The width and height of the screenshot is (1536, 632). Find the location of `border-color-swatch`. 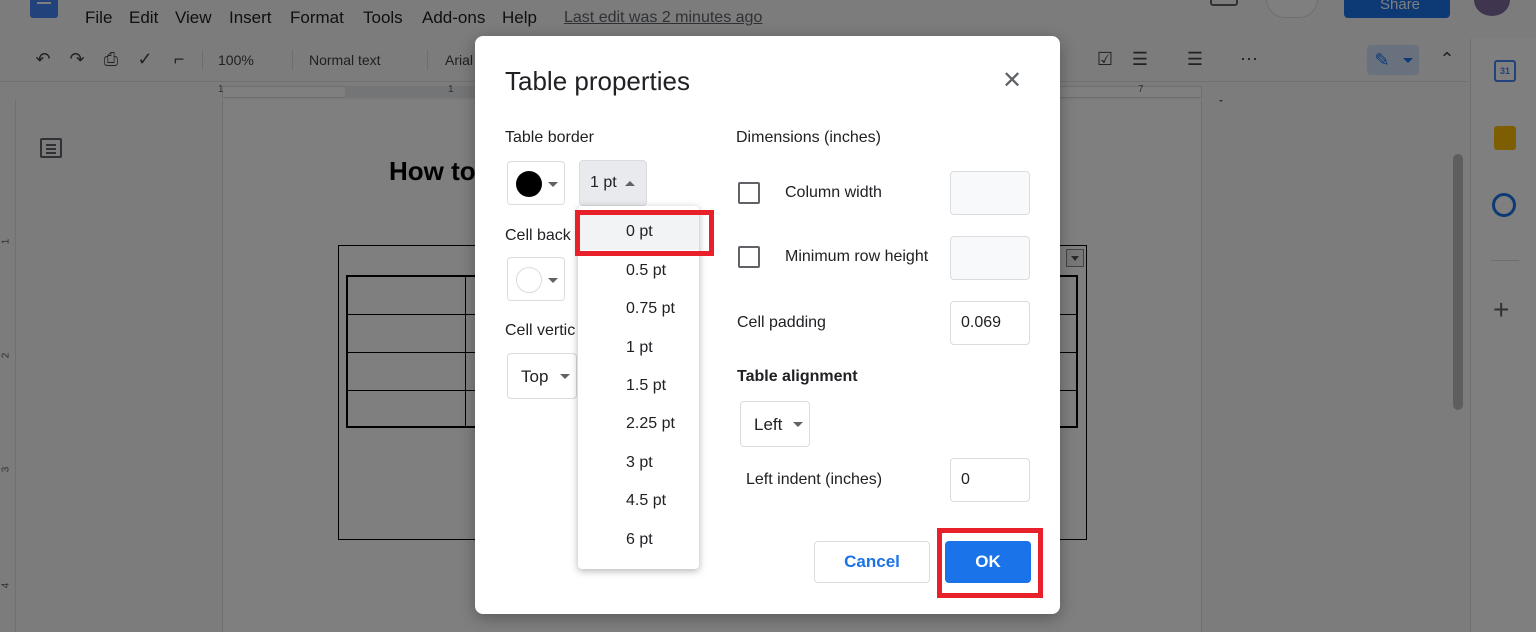

border-color-swatch is located at coordinates (529, 184).